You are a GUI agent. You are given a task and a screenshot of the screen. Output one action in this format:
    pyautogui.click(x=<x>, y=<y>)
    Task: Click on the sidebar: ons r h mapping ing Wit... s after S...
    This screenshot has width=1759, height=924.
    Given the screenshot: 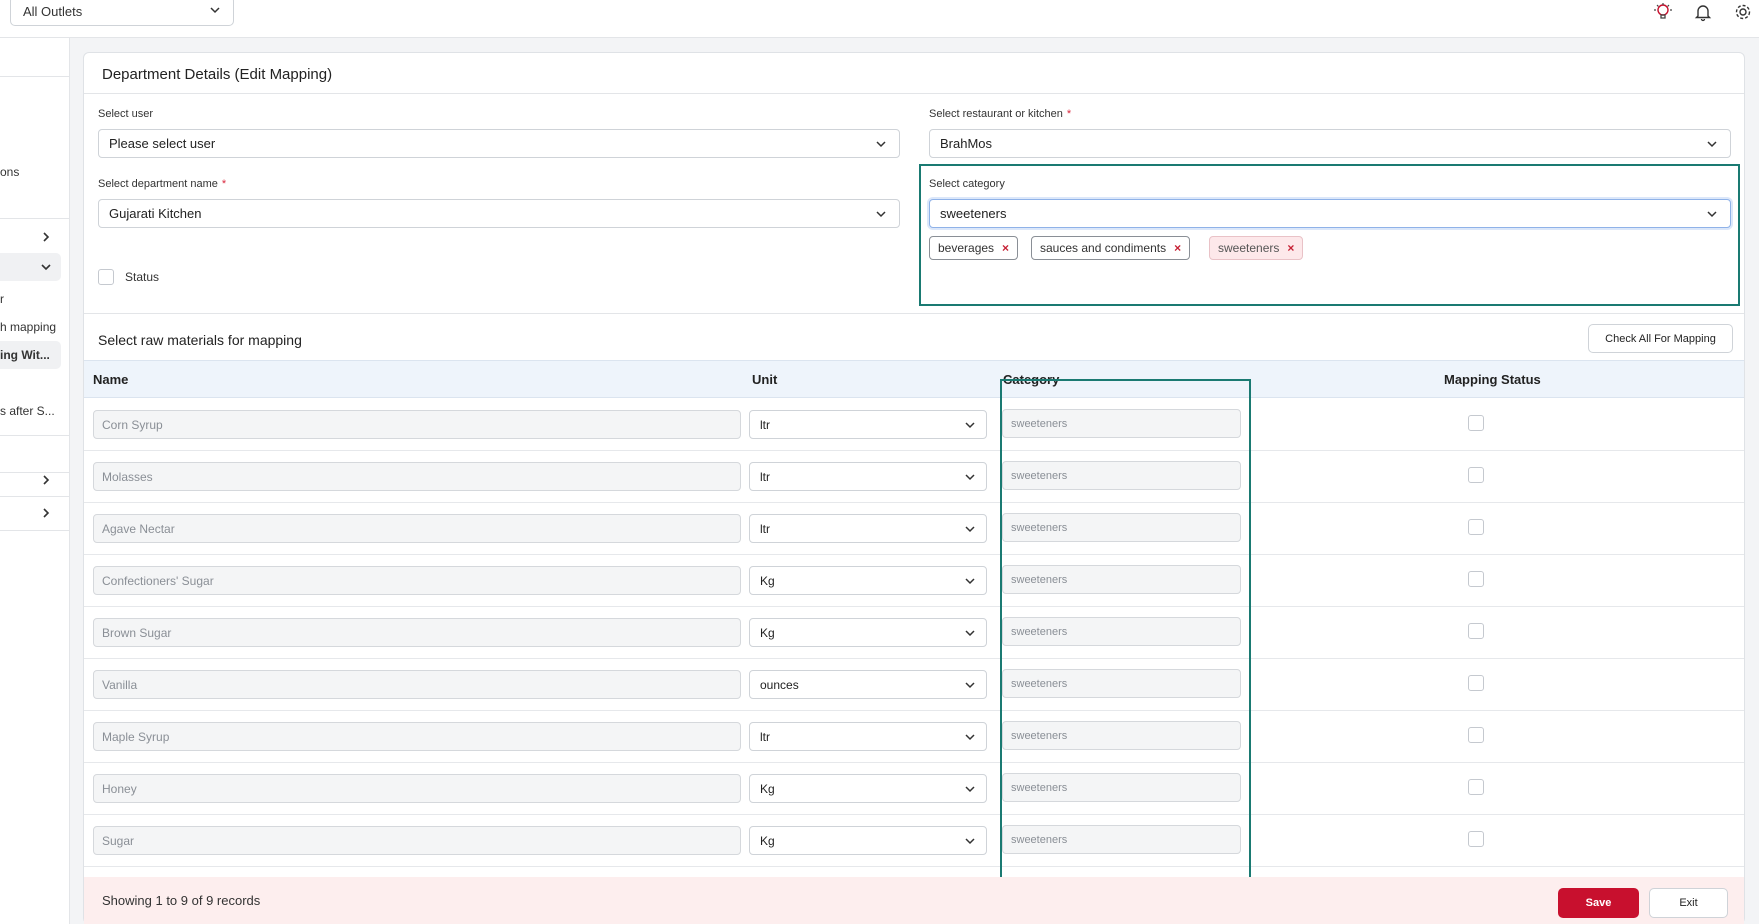 What is the action you would take?
    pyautogui.click(x=35, y=481)
    